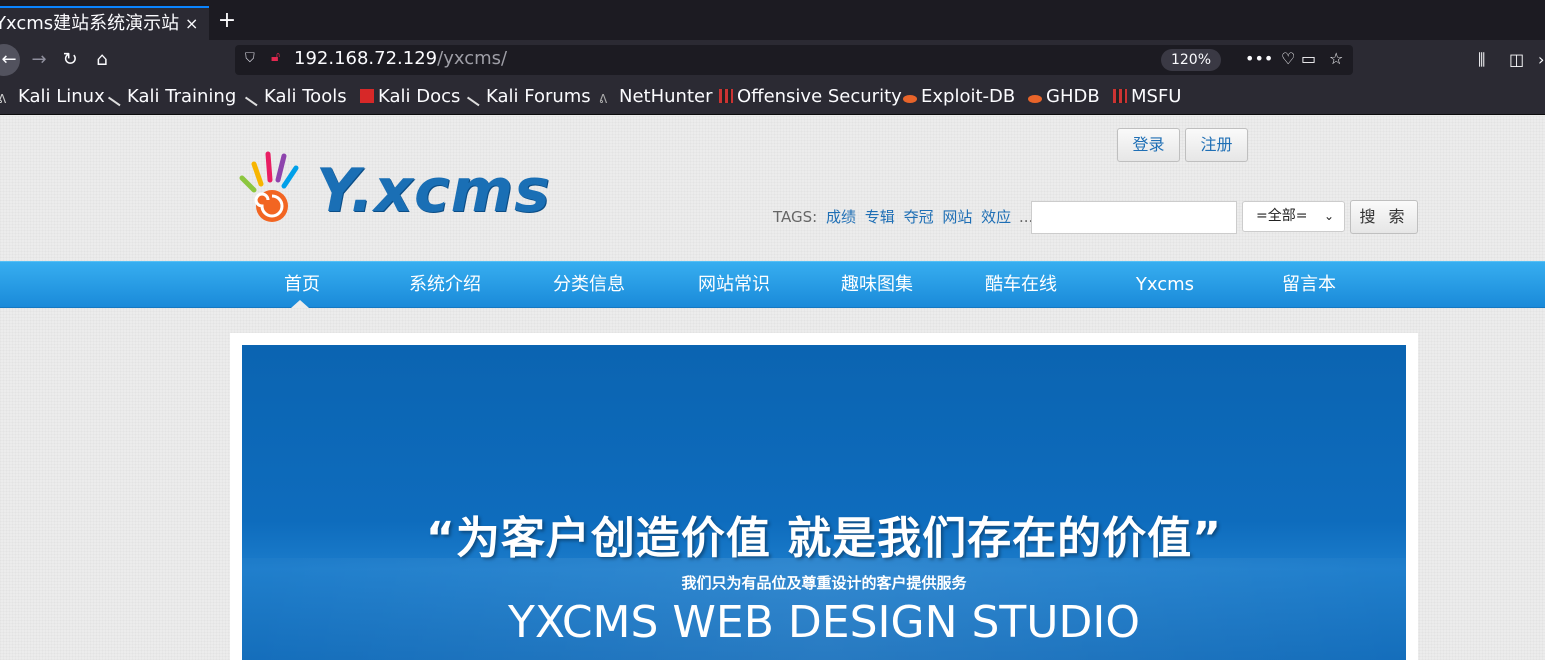  I want to click on nav-item-yxcms: Yxcms, so click(1165, 285).